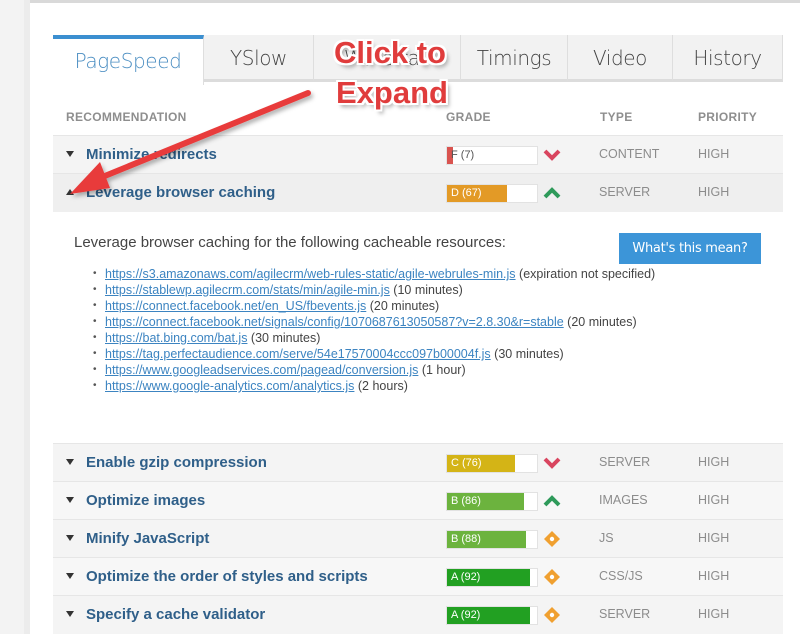  What do you see at coordinates (418, 192) in the screenshot?
I see `recommendation-row: Leverage browser caching D (67) SERVER HIGH` at bounding box center [418, 192].